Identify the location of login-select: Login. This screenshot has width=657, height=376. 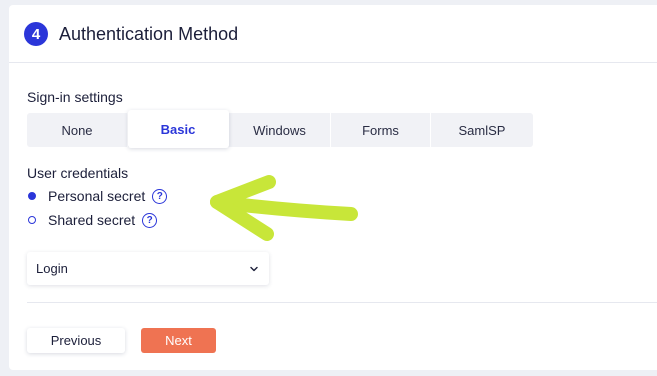
(148, 268).